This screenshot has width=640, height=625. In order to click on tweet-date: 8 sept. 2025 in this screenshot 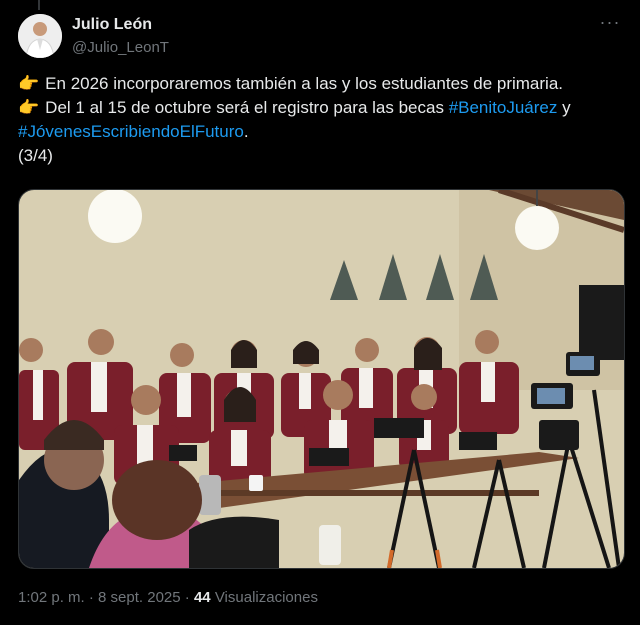, I will do `click(139, 597)`.